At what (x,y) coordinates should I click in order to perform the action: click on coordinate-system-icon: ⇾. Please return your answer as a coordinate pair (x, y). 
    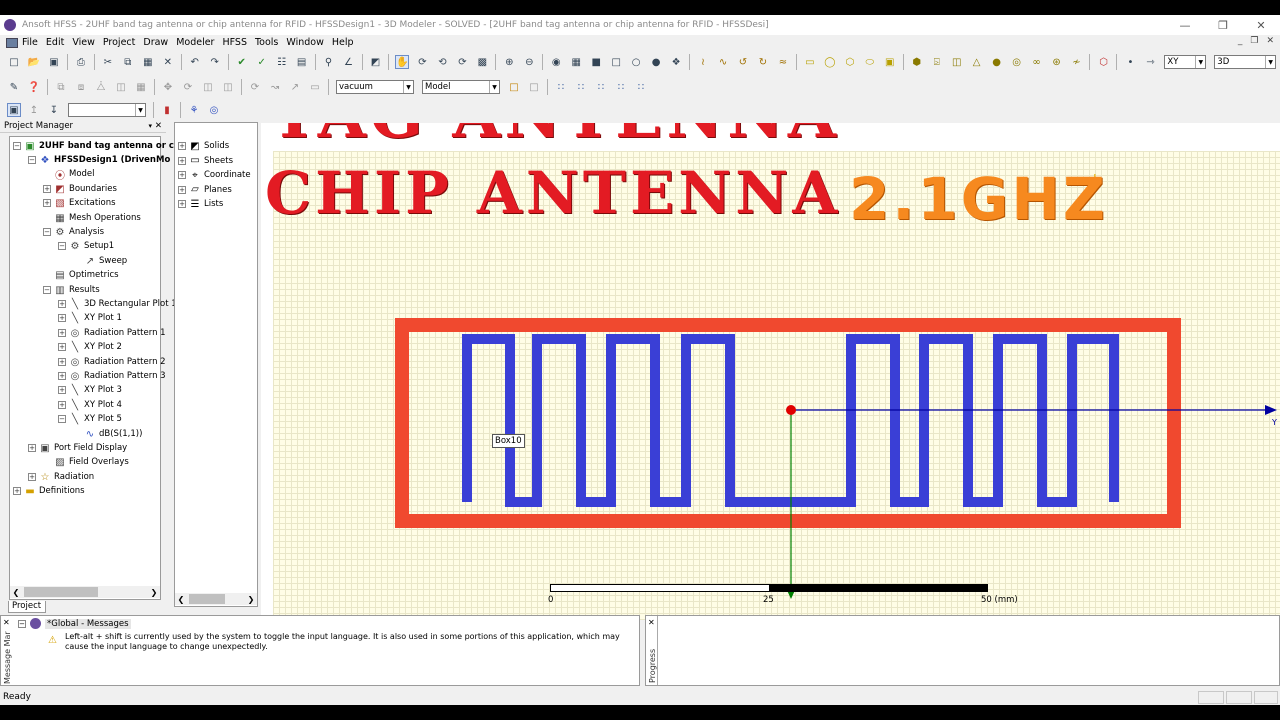
    Looking at the image, I should click on (1150, 62).